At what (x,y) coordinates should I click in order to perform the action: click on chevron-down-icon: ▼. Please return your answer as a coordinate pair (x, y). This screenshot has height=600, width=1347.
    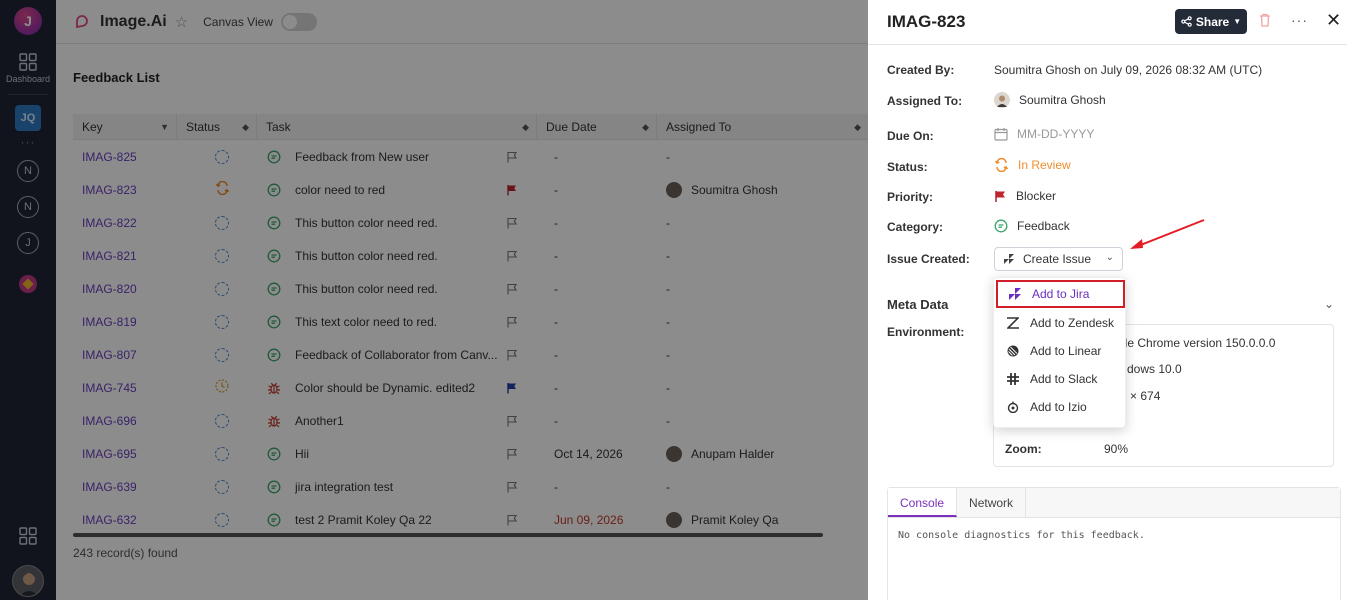
    Looking at the image, I should click on (1237, 21).